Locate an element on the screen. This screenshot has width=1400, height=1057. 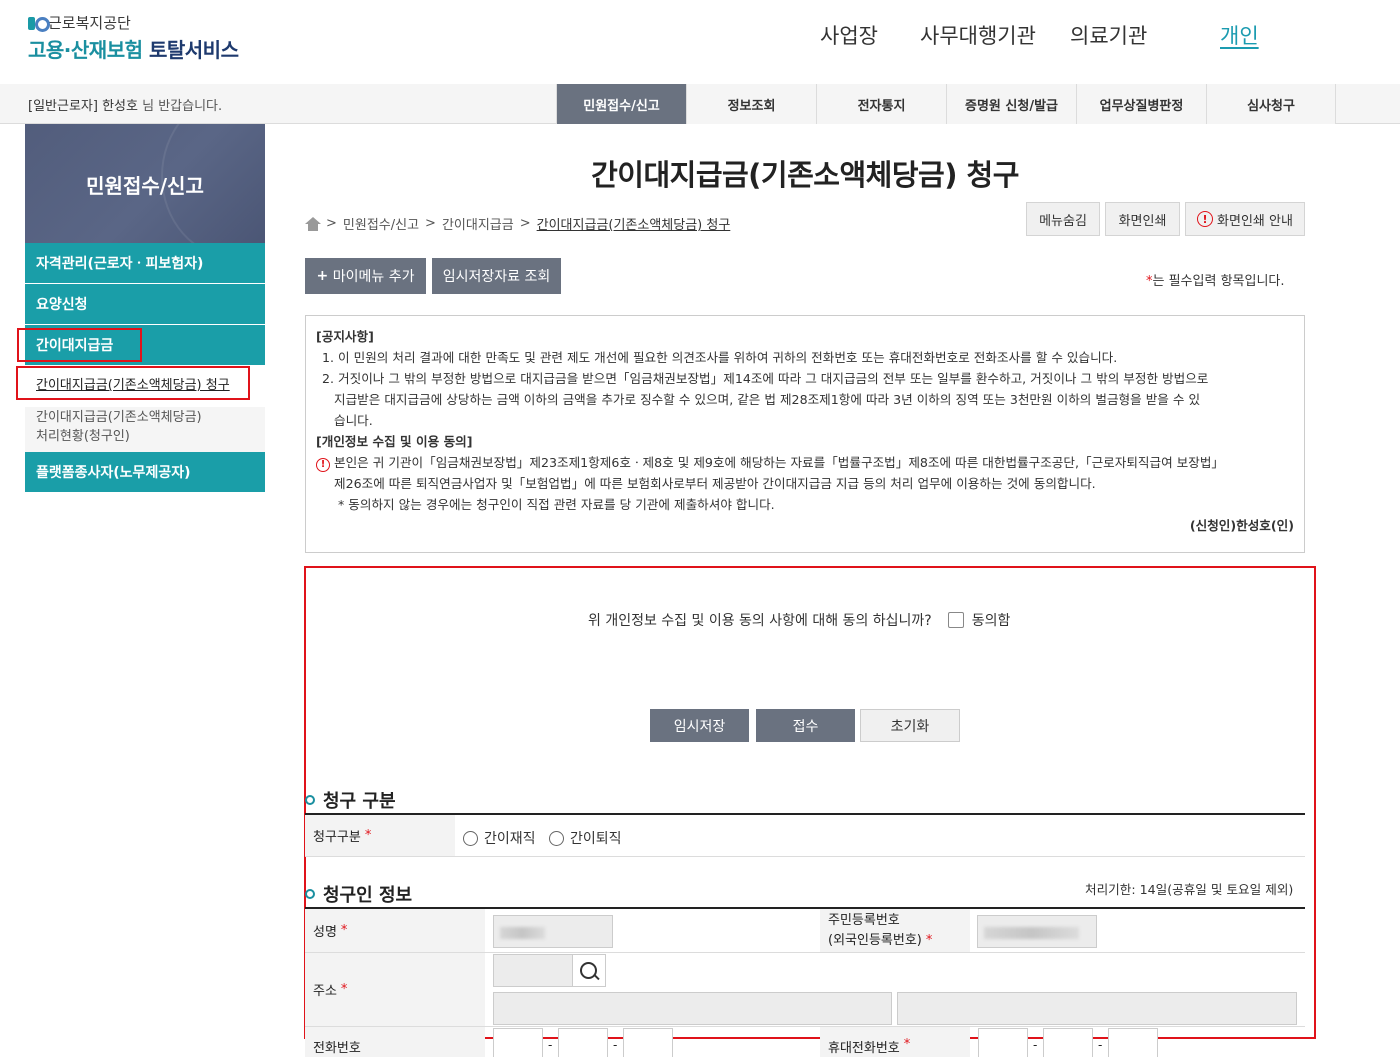
name-label: 성명 * is located at coordinates (395, 930).